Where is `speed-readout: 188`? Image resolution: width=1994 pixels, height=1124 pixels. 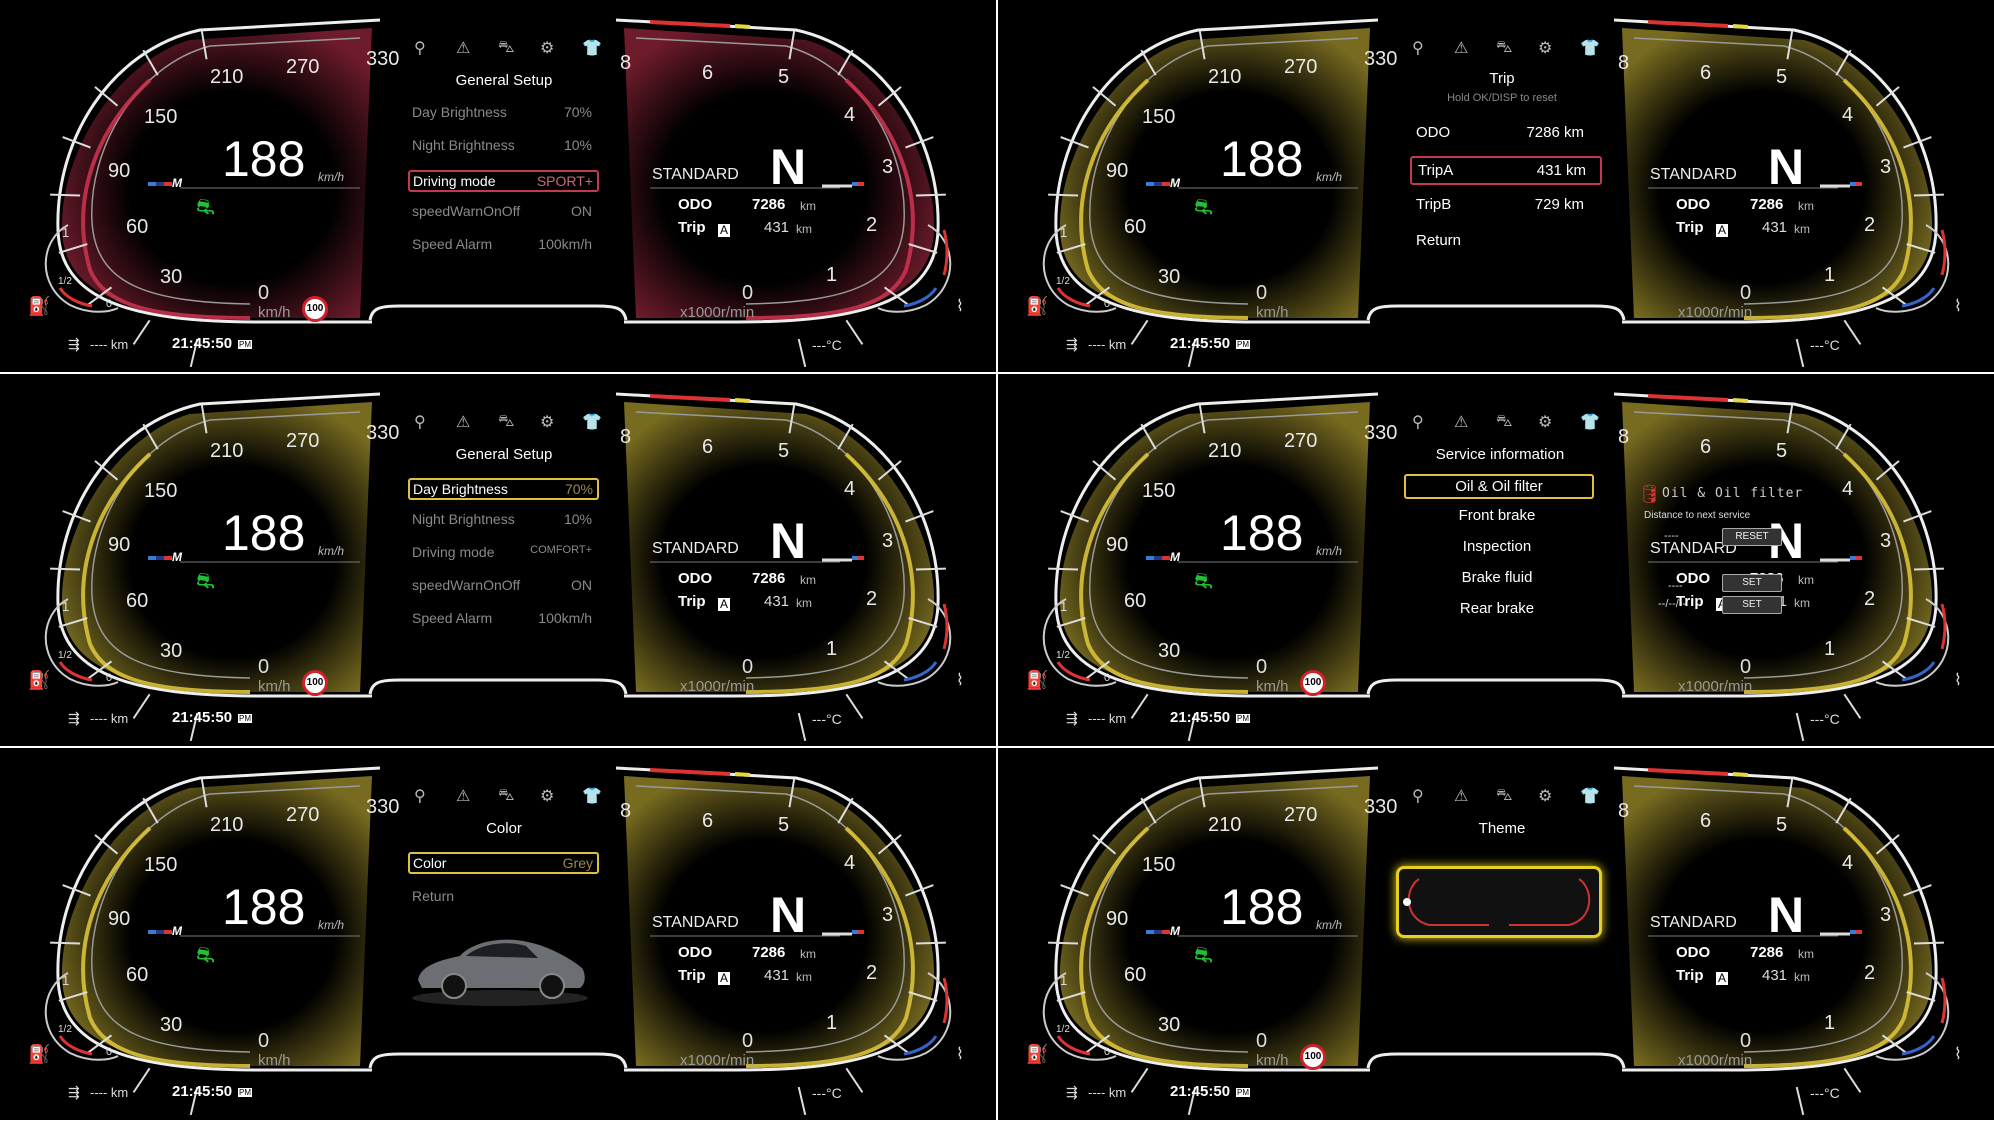 speed-readout: 188 is located at coordinates (1262, 159).